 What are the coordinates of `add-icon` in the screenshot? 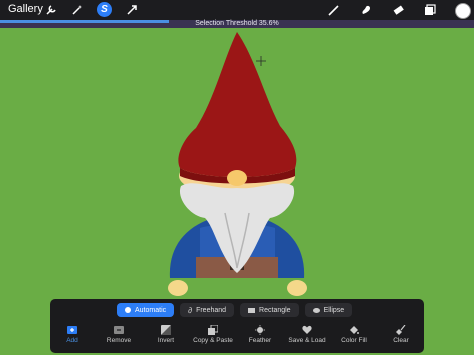 It's located at (72, 330).